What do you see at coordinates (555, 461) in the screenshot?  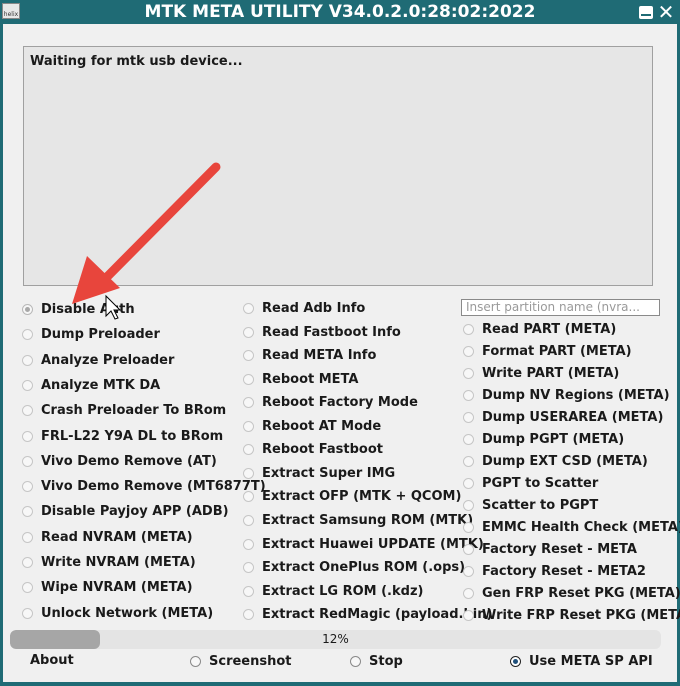 I see `col3-action-option: Dump EXT CSD (META)` at bounding box center [555, 461].